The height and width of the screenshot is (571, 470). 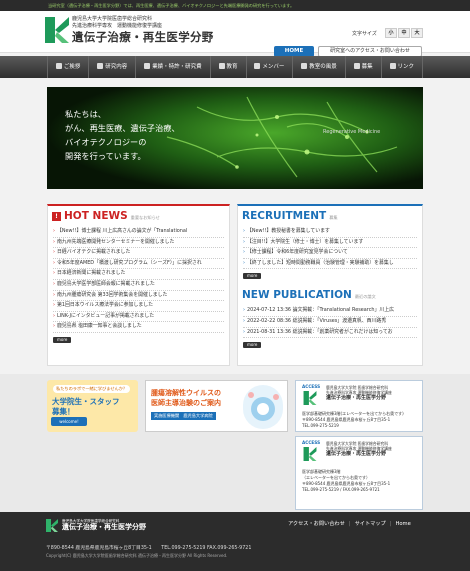 What do you see at coordinates (227, 67) in the screenshot?
I see `nav-item-education: 教育` at bounding box center [227, 67].